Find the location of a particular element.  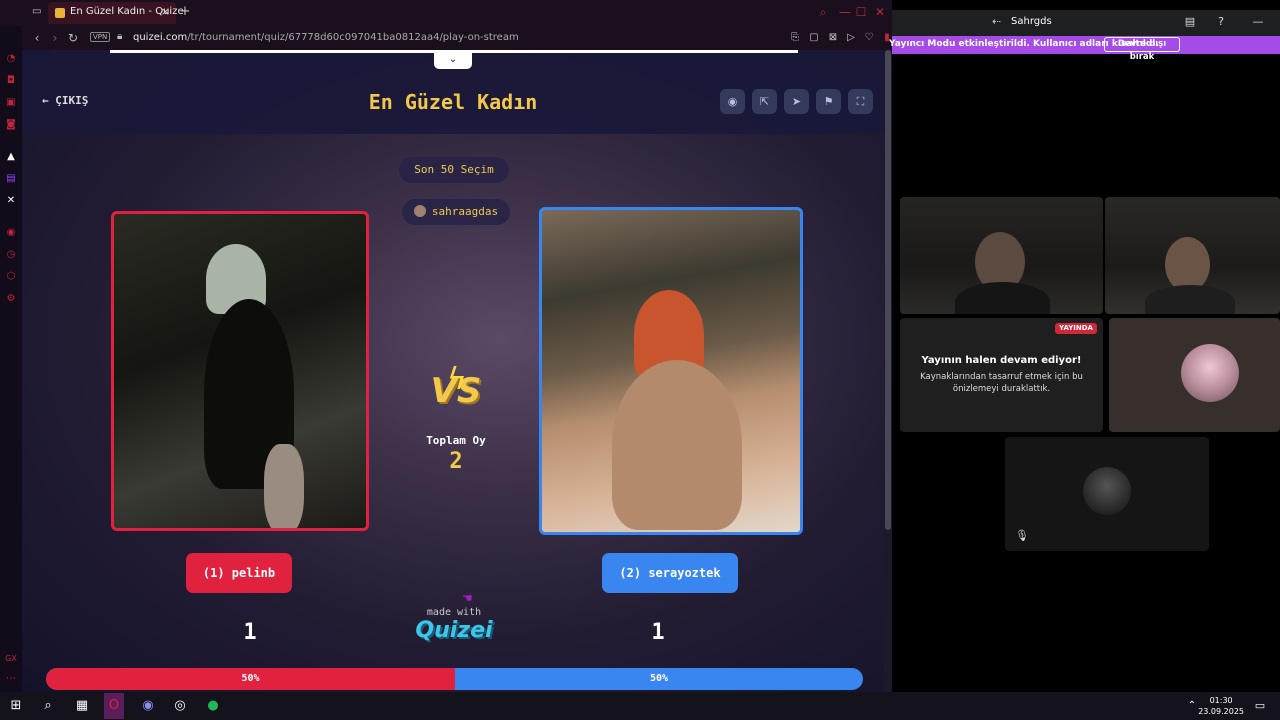

send-icon: ➤ is located at coordinates (796, 101).